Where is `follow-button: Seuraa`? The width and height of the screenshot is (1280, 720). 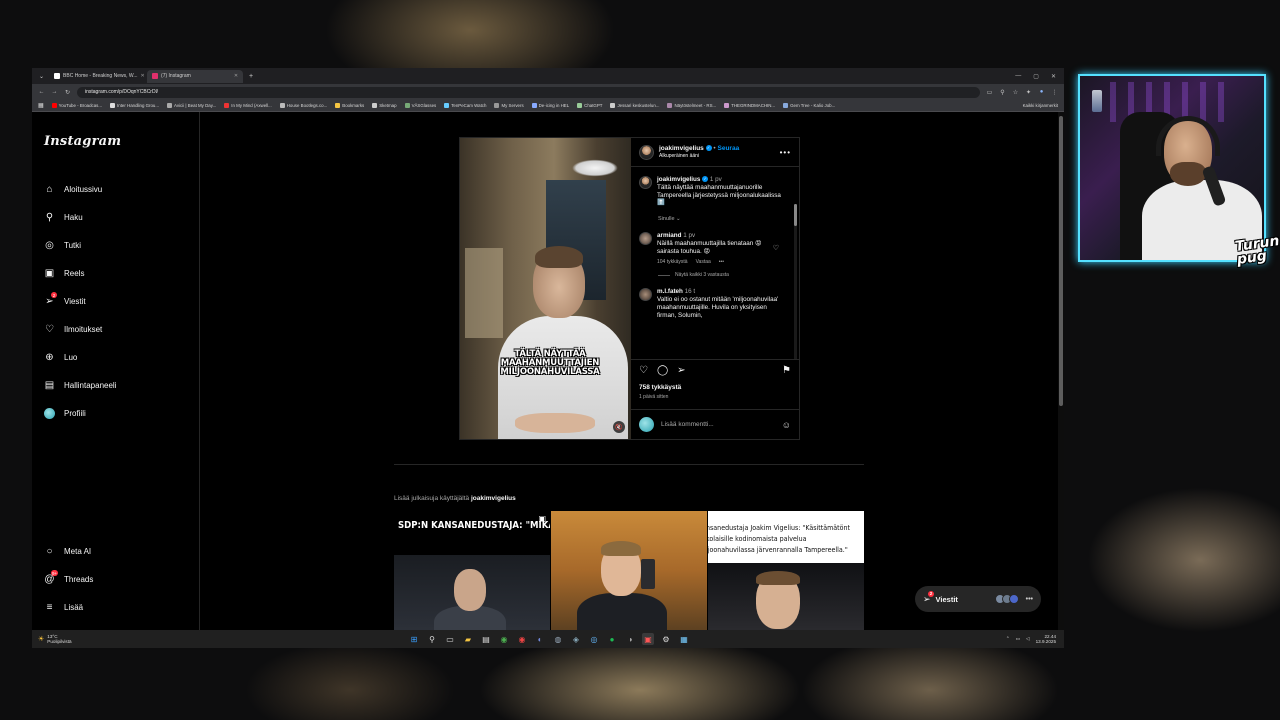 follow-button: Seuraa is located at coordinates (729, 148).